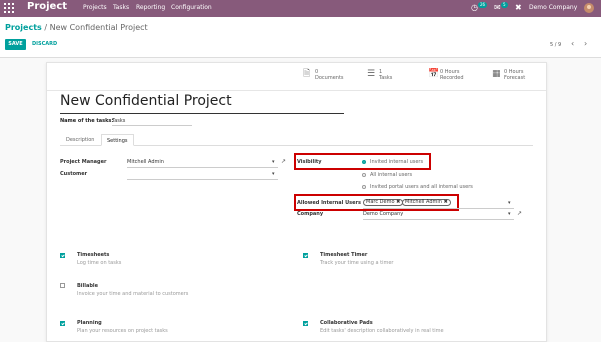 The width and height of the screenshot is (601, 342). Describe the element at coordinates (386, 78) in the screenshot. I see `tasks-label: Tasks` at that location.